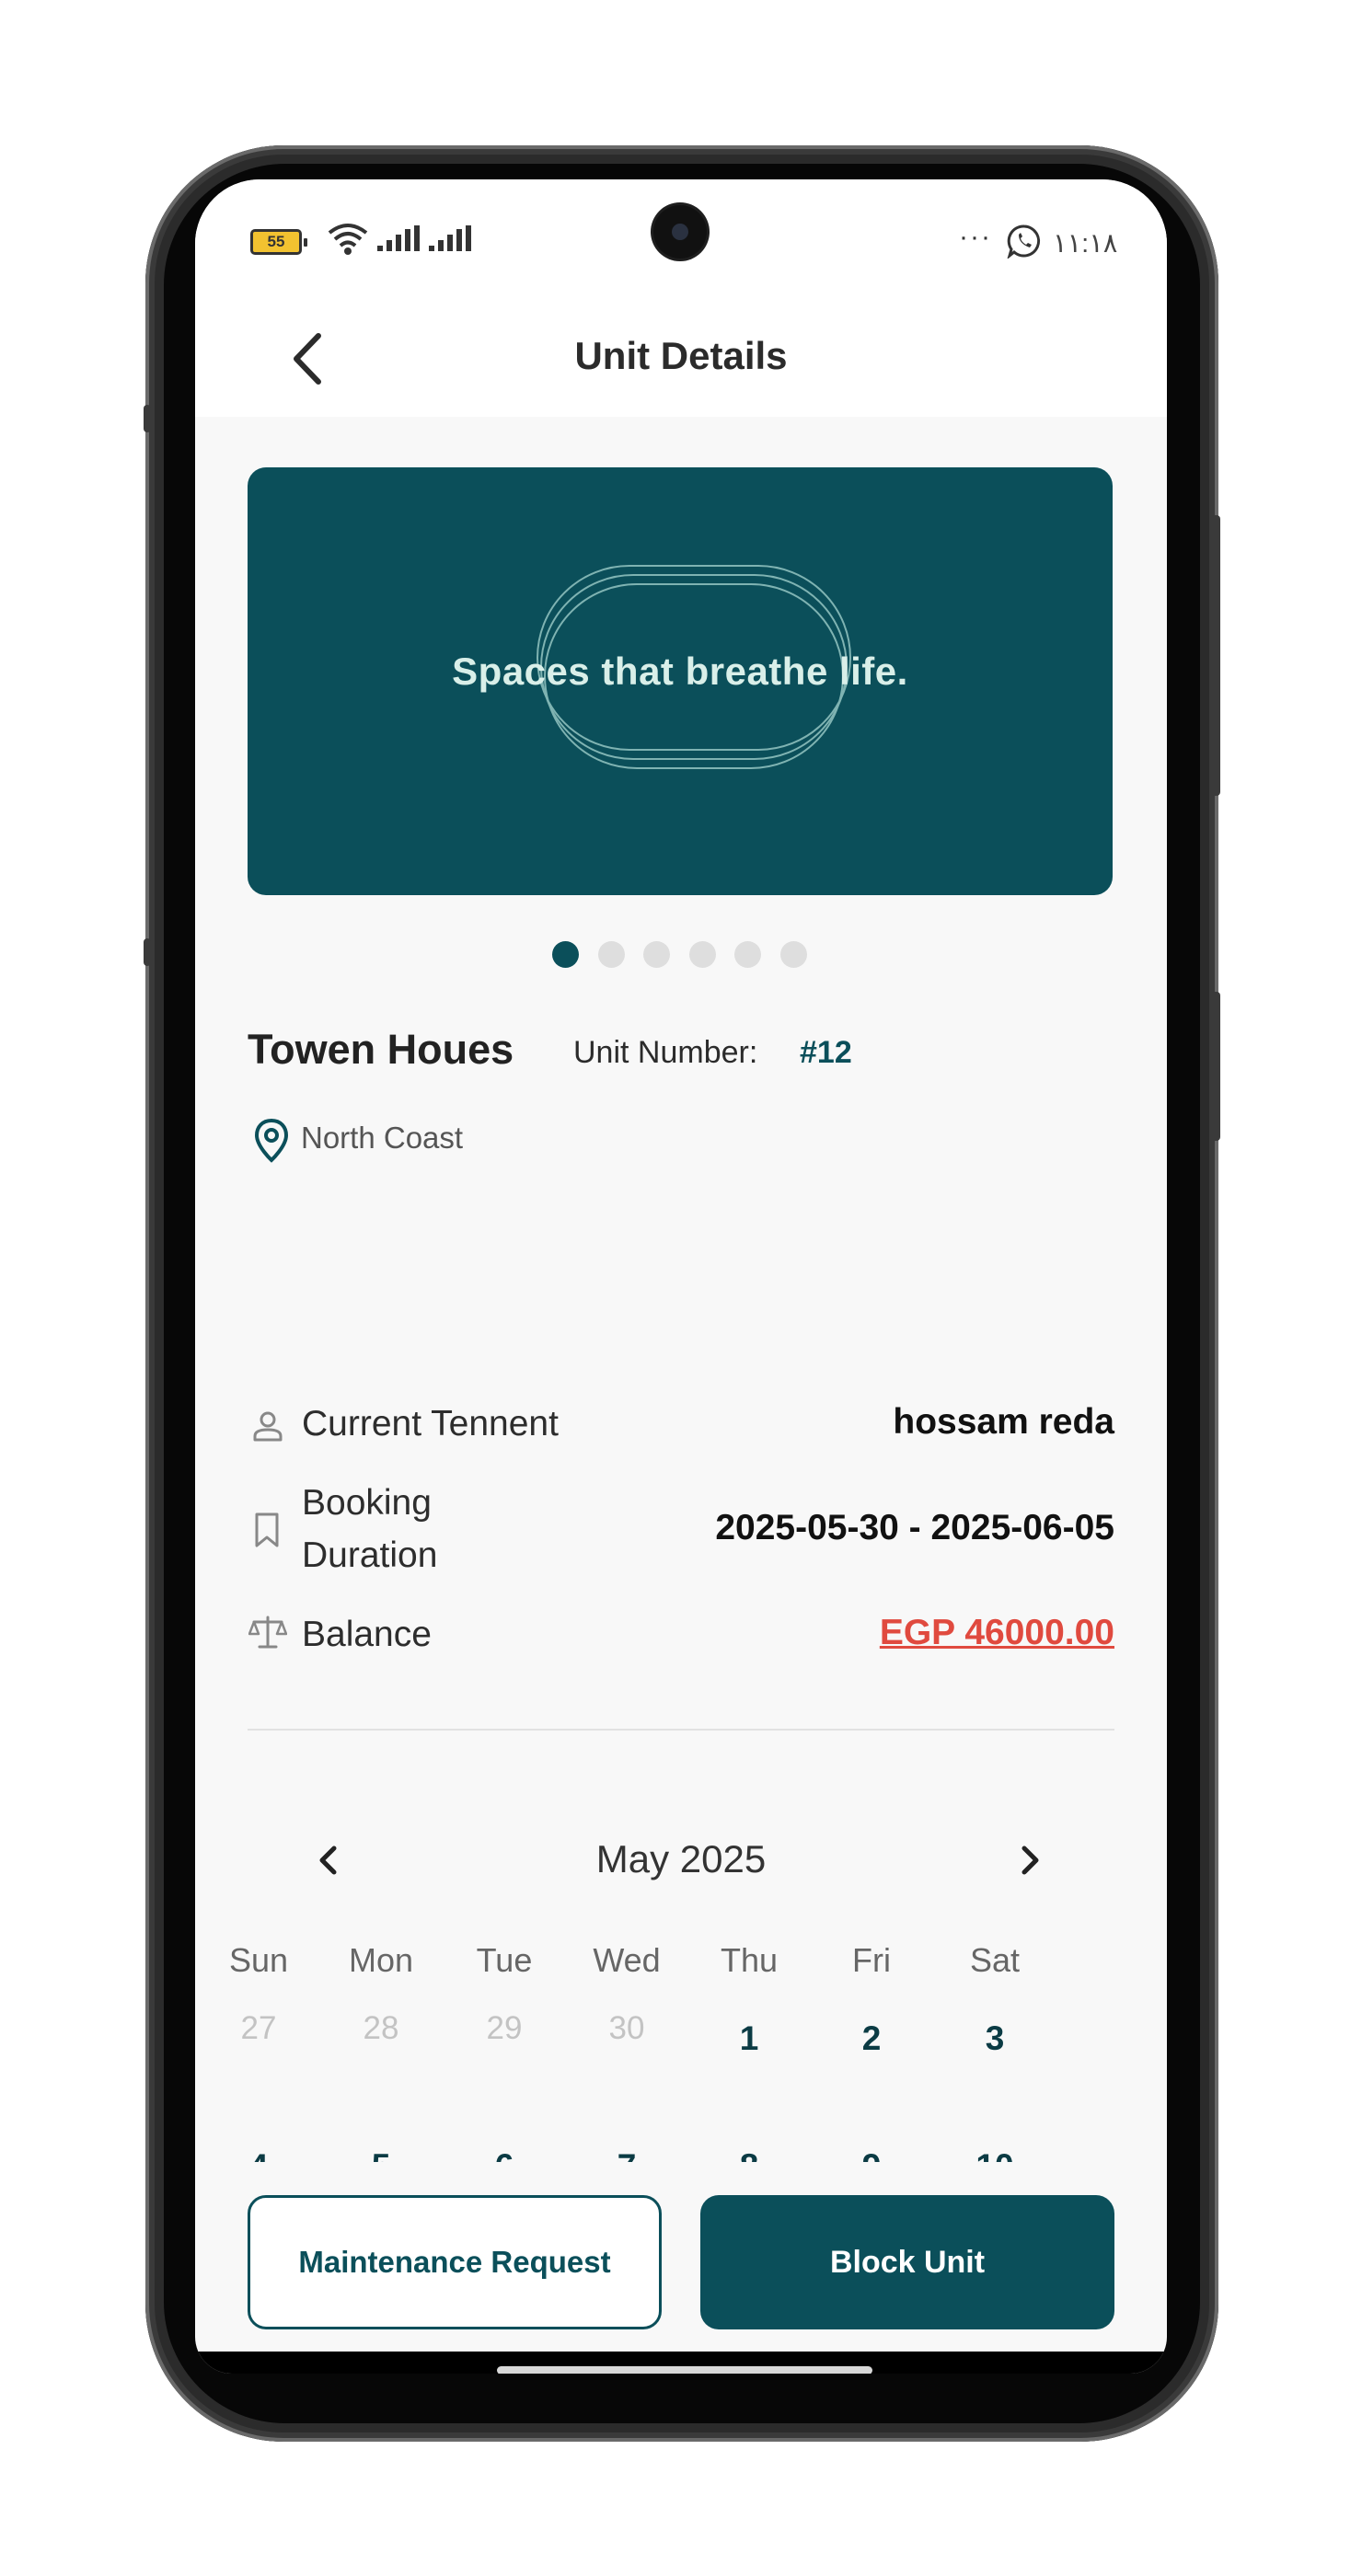 The image size is (1362, 2576). Describe the element at coordinates (749, 2039) in the screenshot. I see `calendar-day: 1` at that location.